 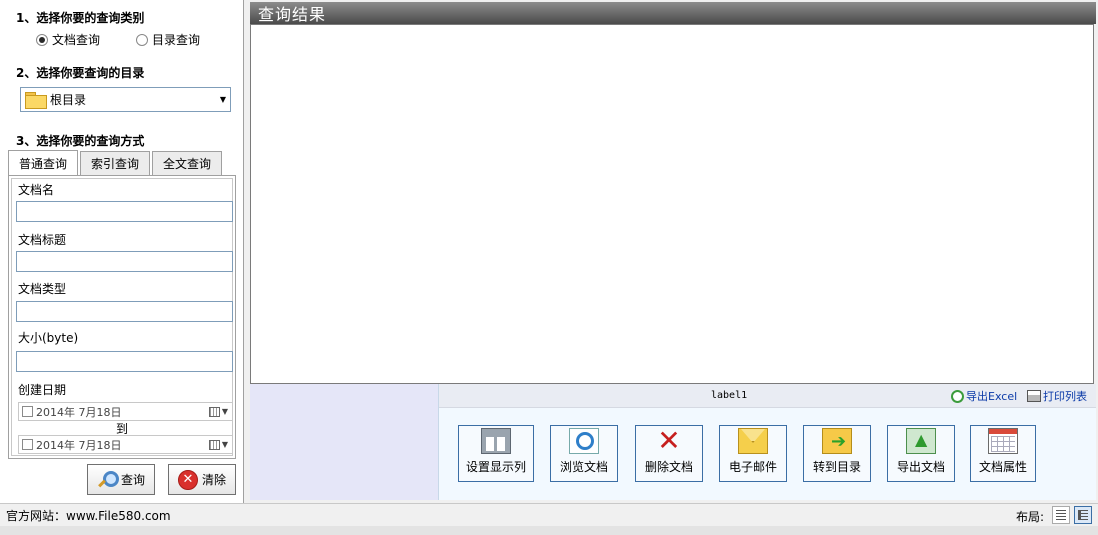 What do you see at coordinates (187, 163) in the screenshot?
I see `tab-fulltext-query: 全文查询` at bounding box center [187, 163].